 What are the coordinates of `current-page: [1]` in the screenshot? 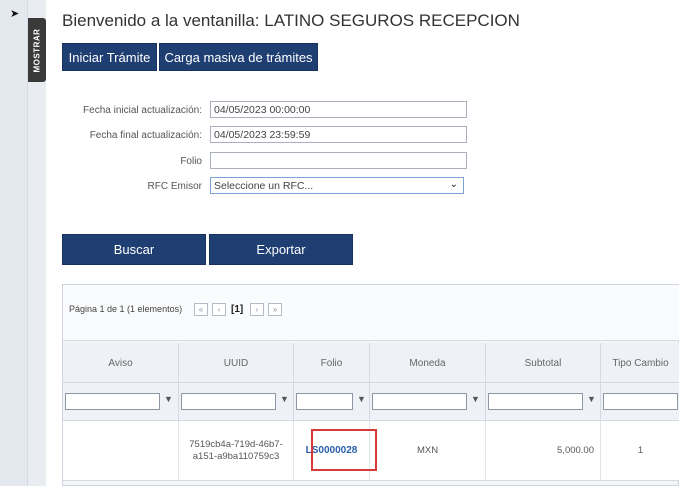 It's located at (237, 309).